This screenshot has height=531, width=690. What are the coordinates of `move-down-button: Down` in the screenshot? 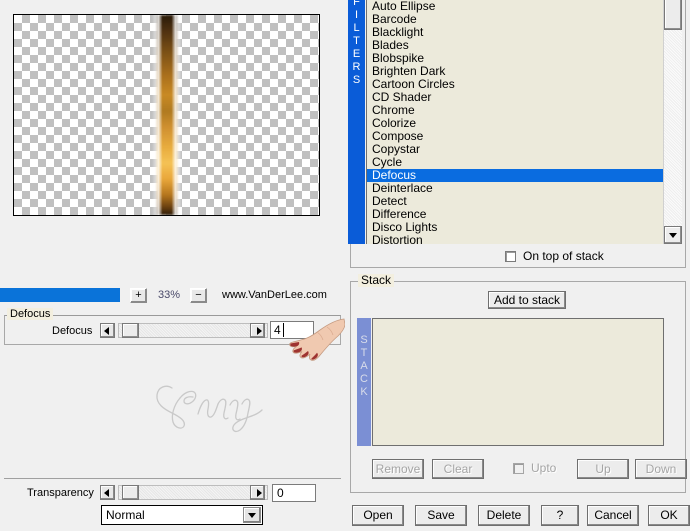 It's located at (661, 469).